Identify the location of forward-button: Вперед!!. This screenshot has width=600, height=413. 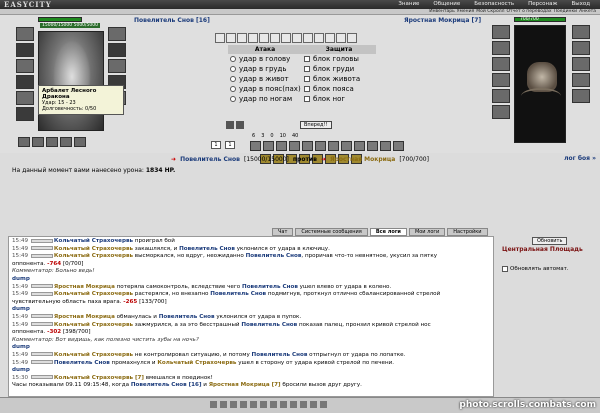
(316, 125).